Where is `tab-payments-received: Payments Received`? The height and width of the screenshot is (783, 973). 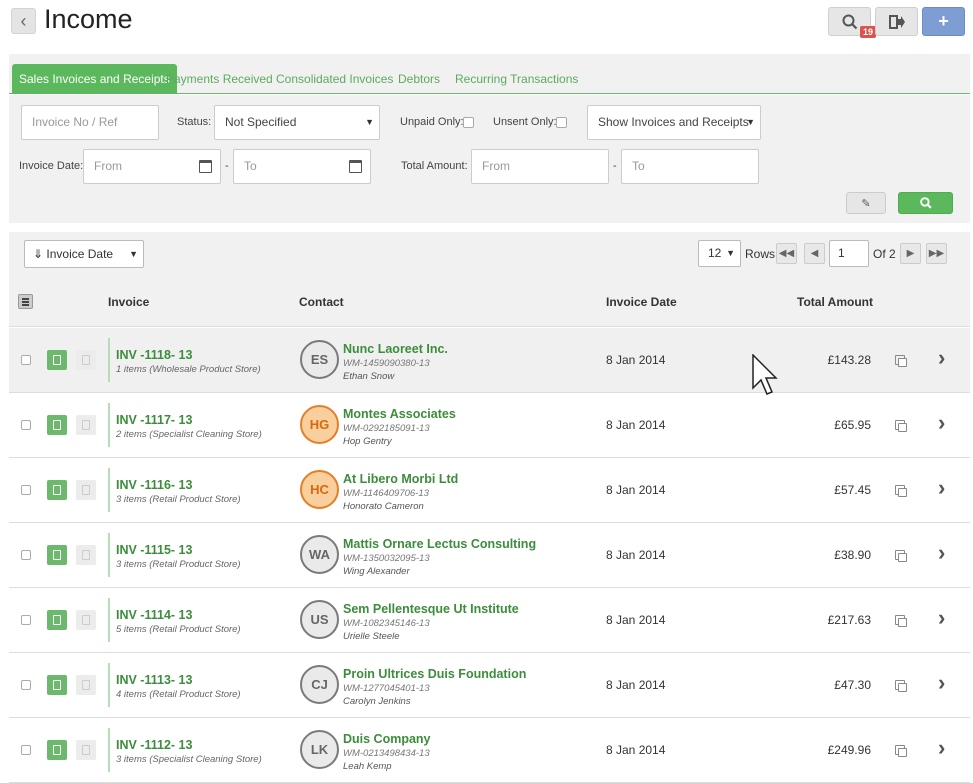
tab-payments-received: Payments Received is located at coordinates (219, 79).